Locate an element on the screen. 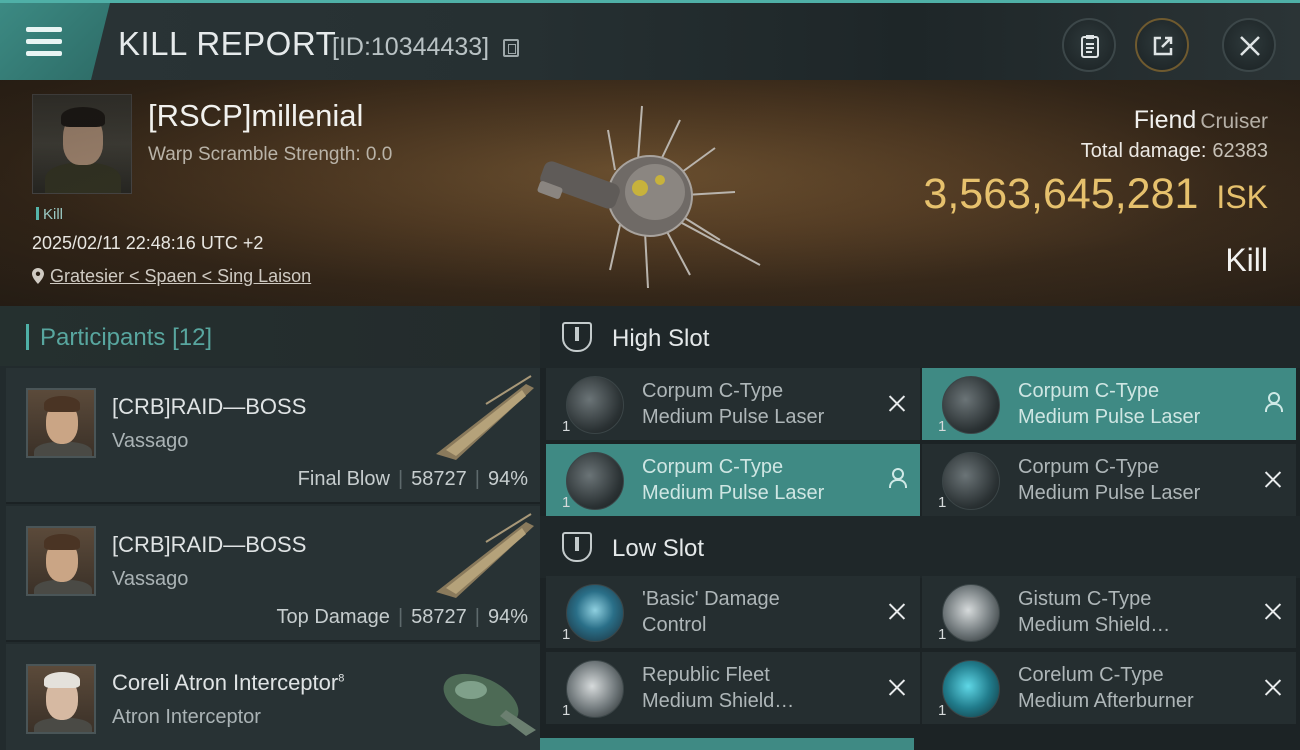  high-slot-header: High Slot is located at coordinates (920, 337).